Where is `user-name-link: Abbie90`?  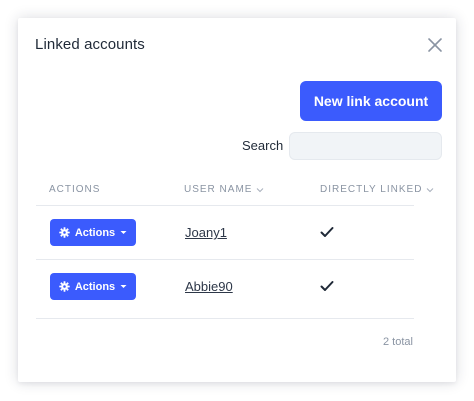
user-name-link: Abbie90 is located at coordinates (209, 286).